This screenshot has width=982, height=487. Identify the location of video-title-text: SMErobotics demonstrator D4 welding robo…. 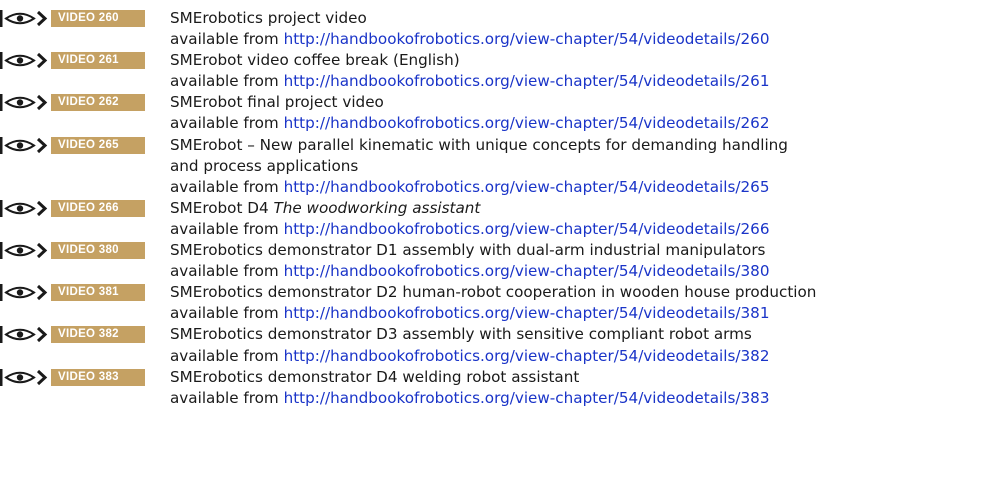
(375, 376).